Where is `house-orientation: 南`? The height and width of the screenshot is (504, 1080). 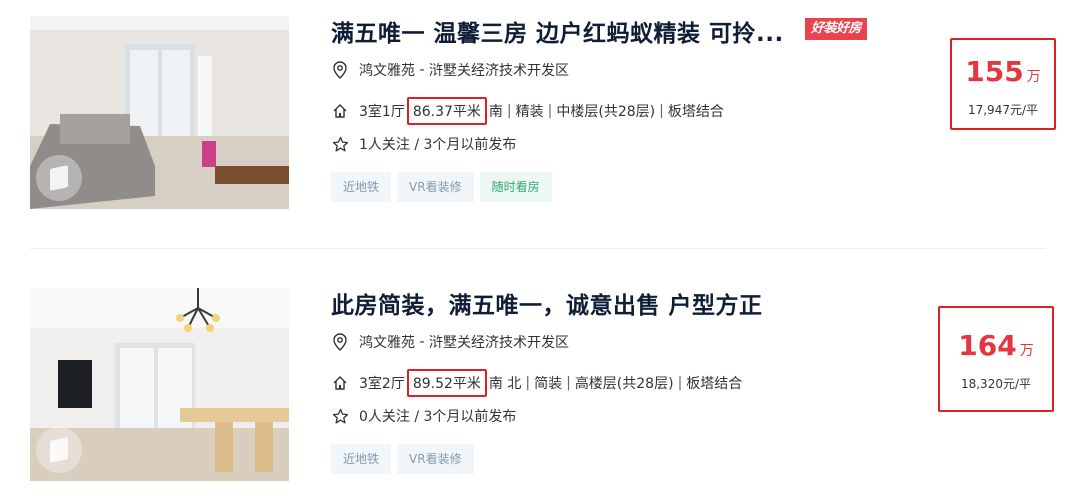 house-orientation: 南 is located at coordinates (495, 112).